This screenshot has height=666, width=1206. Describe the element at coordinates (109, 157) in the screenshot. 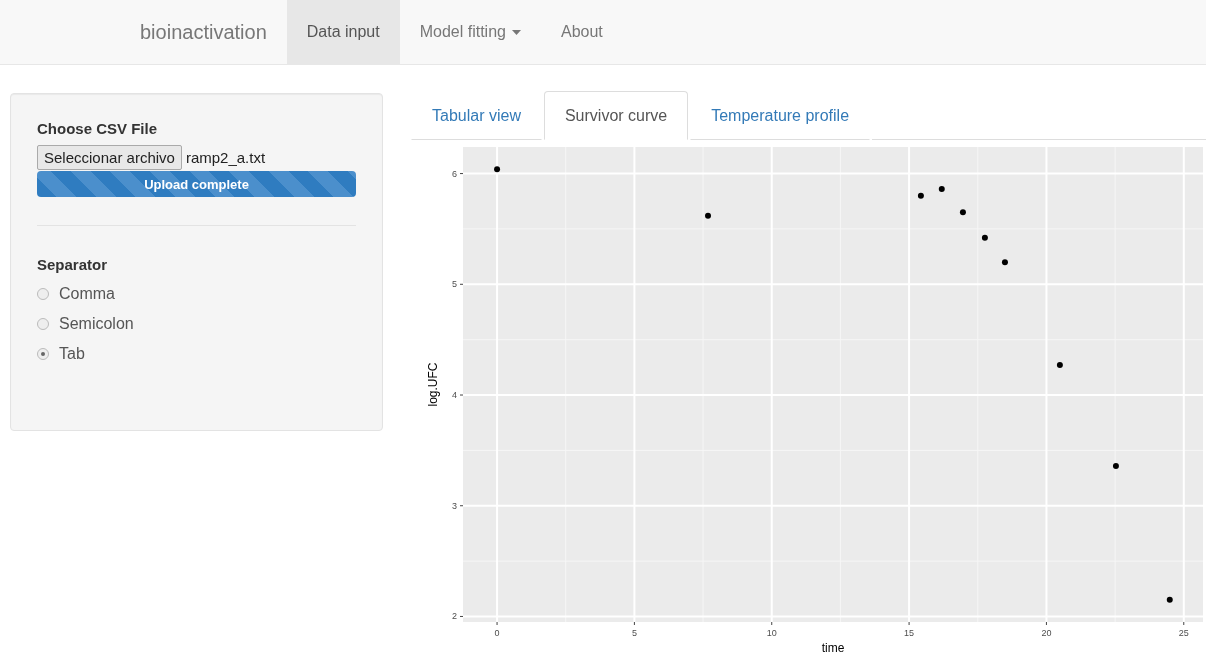

I see `choose-file-button: Seleccionar archivo` at that location.